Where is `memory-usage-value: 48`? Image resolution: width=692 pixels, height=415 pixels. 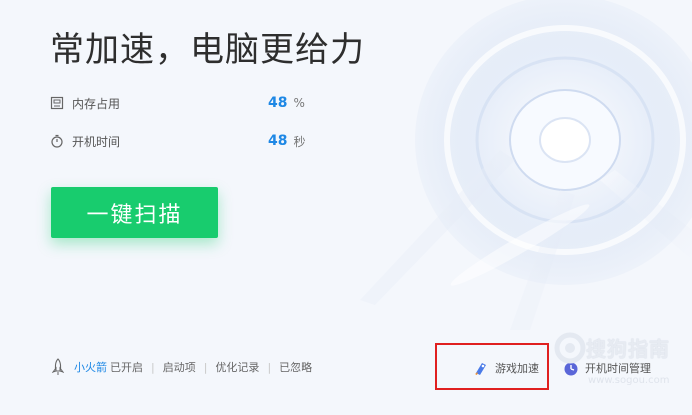
memory-usage-value: 48 is located at coordinates (278, 103).